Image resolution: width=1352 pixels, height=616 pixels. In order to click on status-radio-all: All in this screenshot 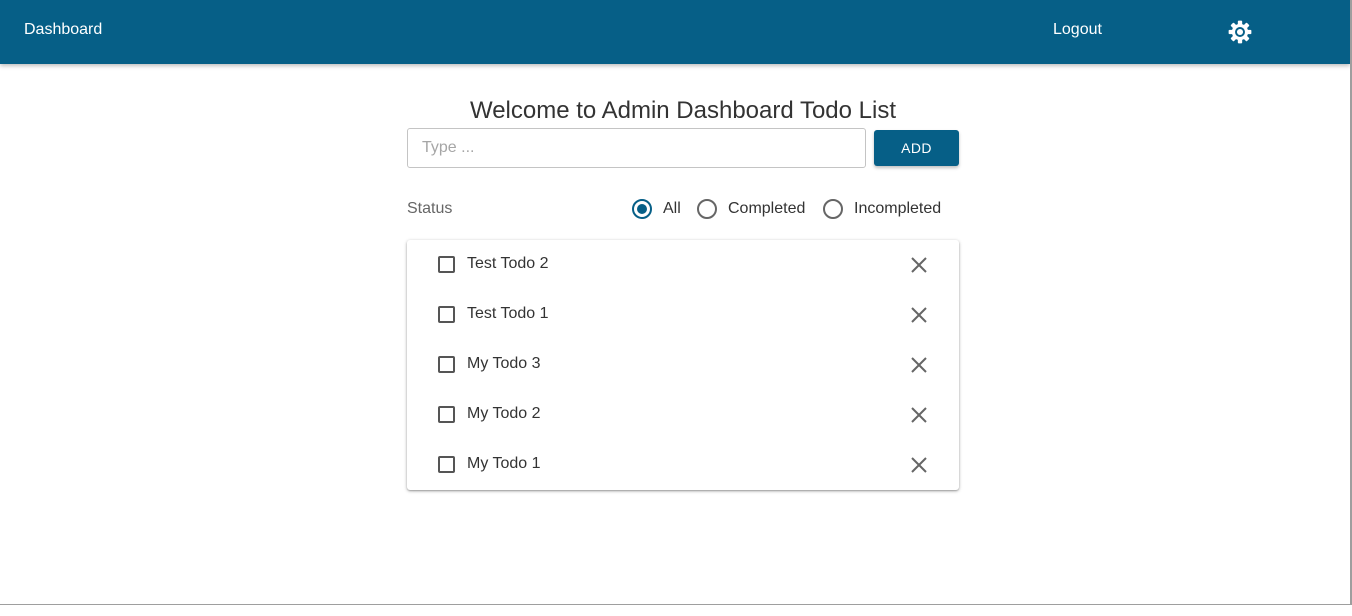, I will do `click(656, 209)`.